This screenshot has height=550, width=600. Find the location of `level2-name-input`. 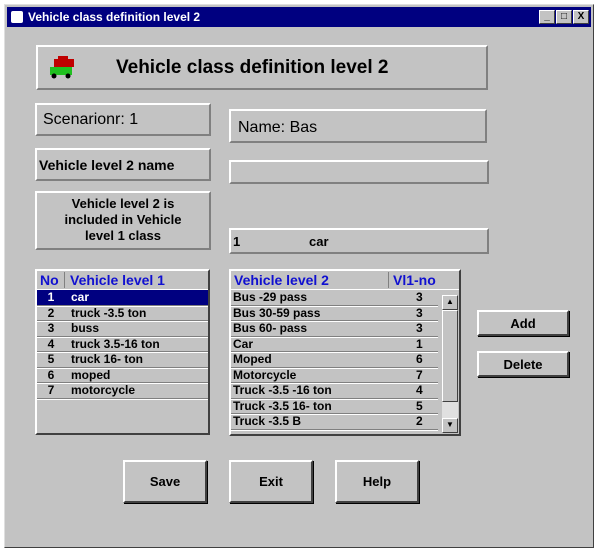

level2-name-input is located at coordinates (359, 172).